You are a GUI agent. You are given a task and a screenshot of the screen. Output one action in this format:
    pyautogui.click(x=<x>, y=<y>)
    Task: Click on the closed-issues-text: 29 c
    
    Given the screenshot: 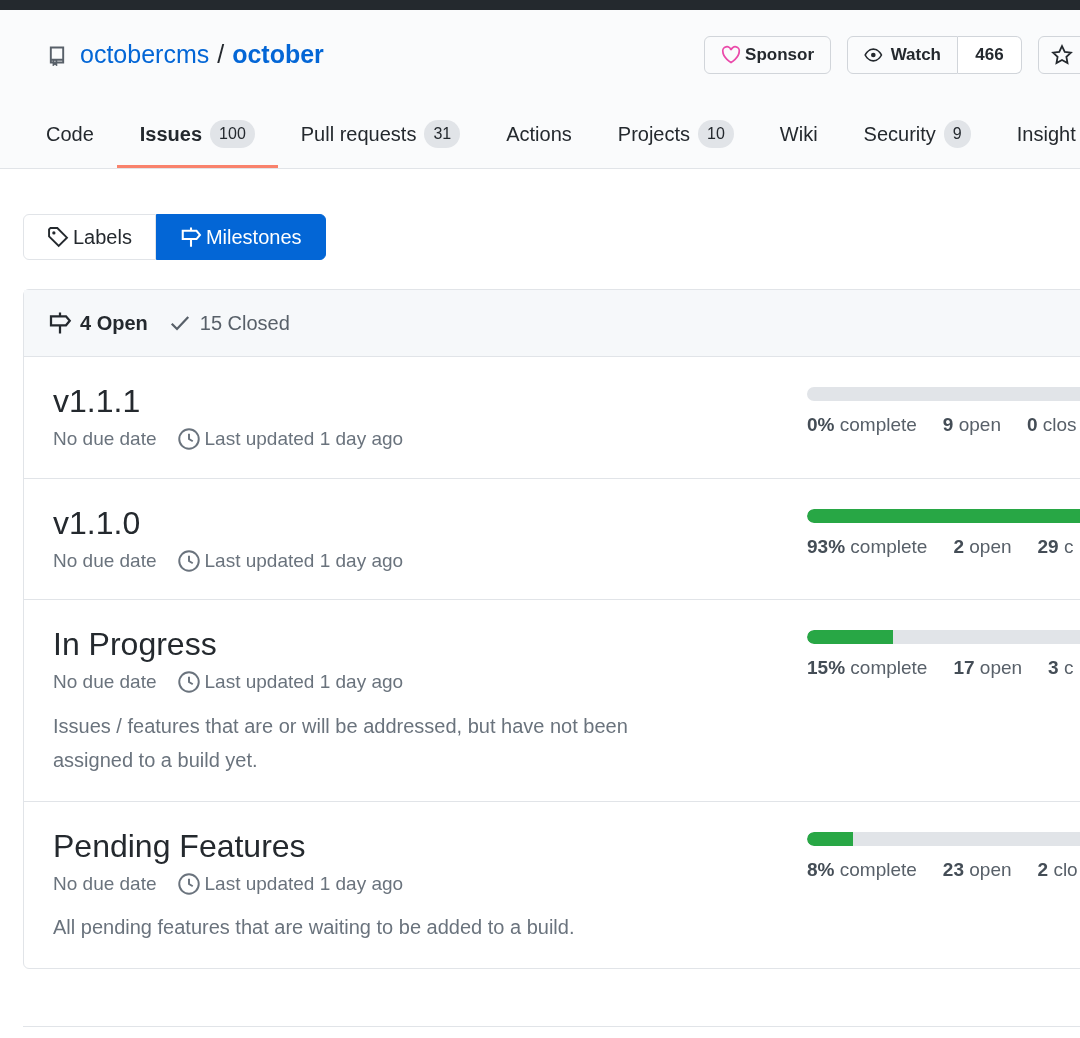 What is the action you would take?
    pyautogui.click(x=1055, y=546)
    